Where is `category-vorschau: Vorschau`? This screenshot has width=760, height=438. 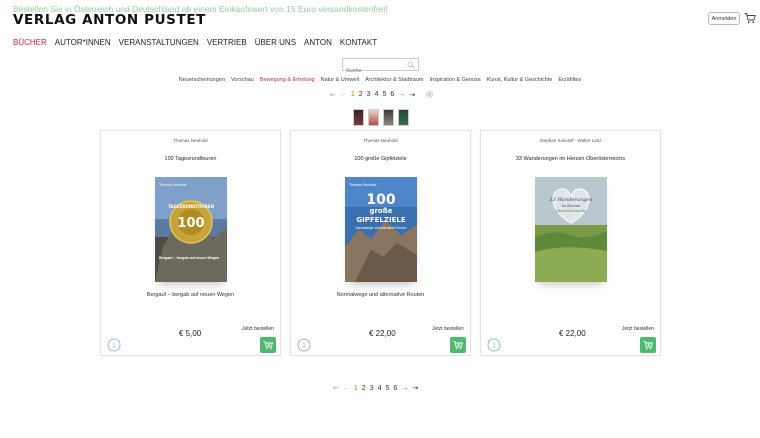
category-vorschau: Vorschau is located at coordinates (242, 80).